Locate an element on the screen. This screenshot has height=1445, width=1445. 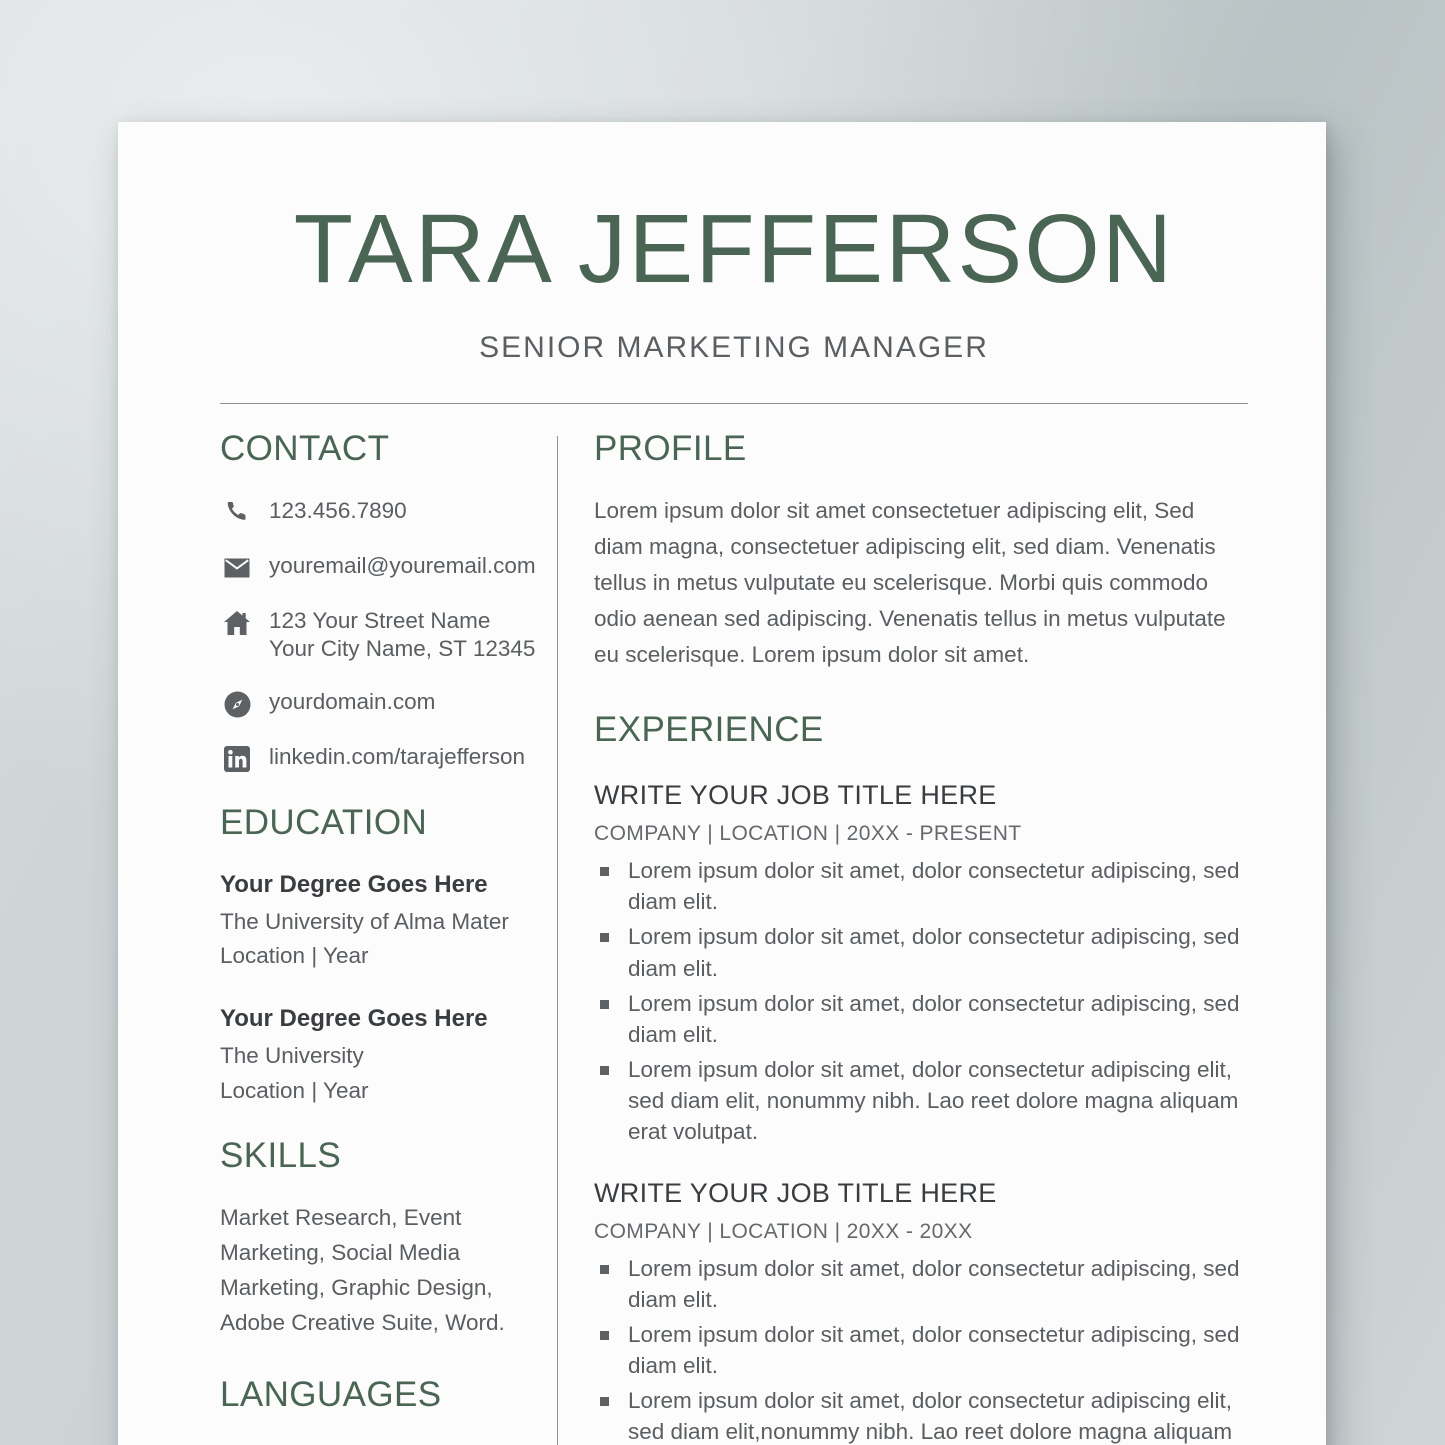
section-heading-experience: EXPERIENCE is located at coordinates (709, 729).